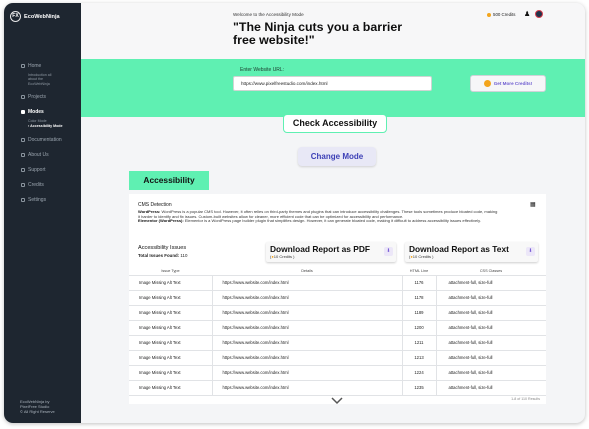 The height and width of the screenshot is (429, 589). I want to click on sidebar-item-documentation: Documentation, so click(42, 139).